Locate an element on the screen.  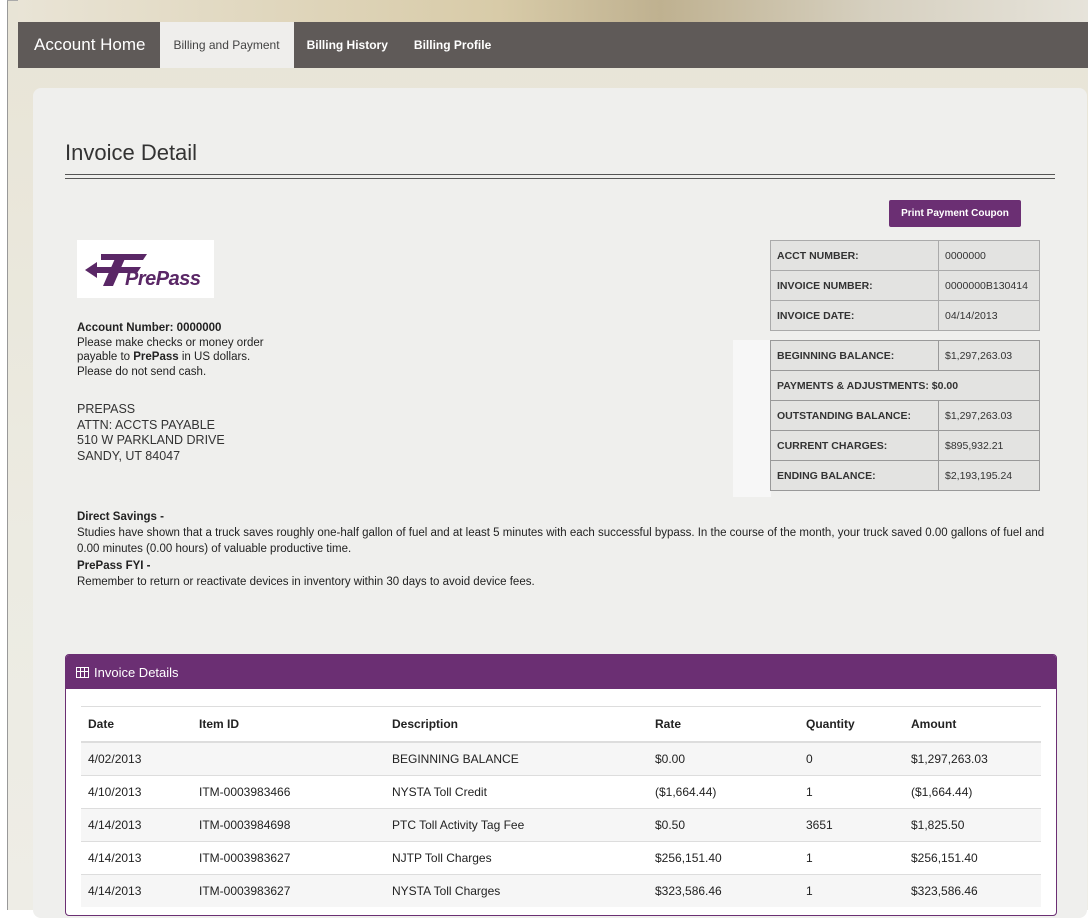
invoice-number-row: INVOICE NUMBER: 0000000B130414 is located at coordinates (905, 285).